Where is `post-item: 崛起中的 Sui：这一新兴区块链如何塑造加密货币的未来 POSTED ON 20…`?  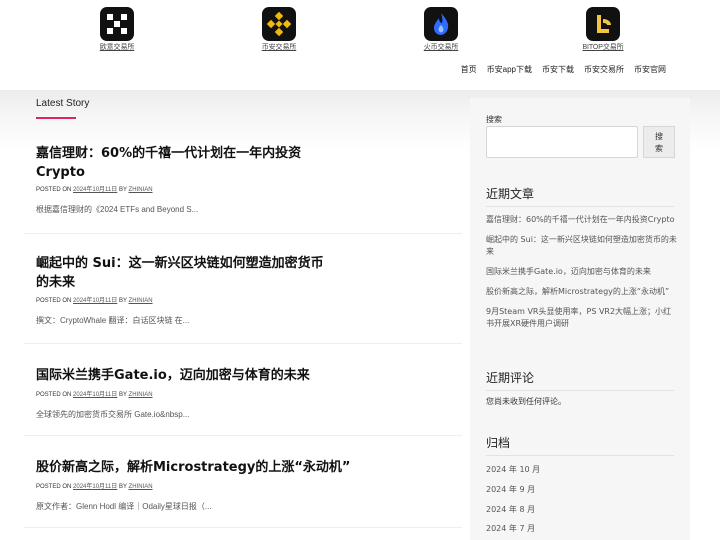
post-item: 崛起中的 Sui：这一新兴区块链如何塑造加密货币的未来 POSTED ON 20… is located at coordinates (243, 289).